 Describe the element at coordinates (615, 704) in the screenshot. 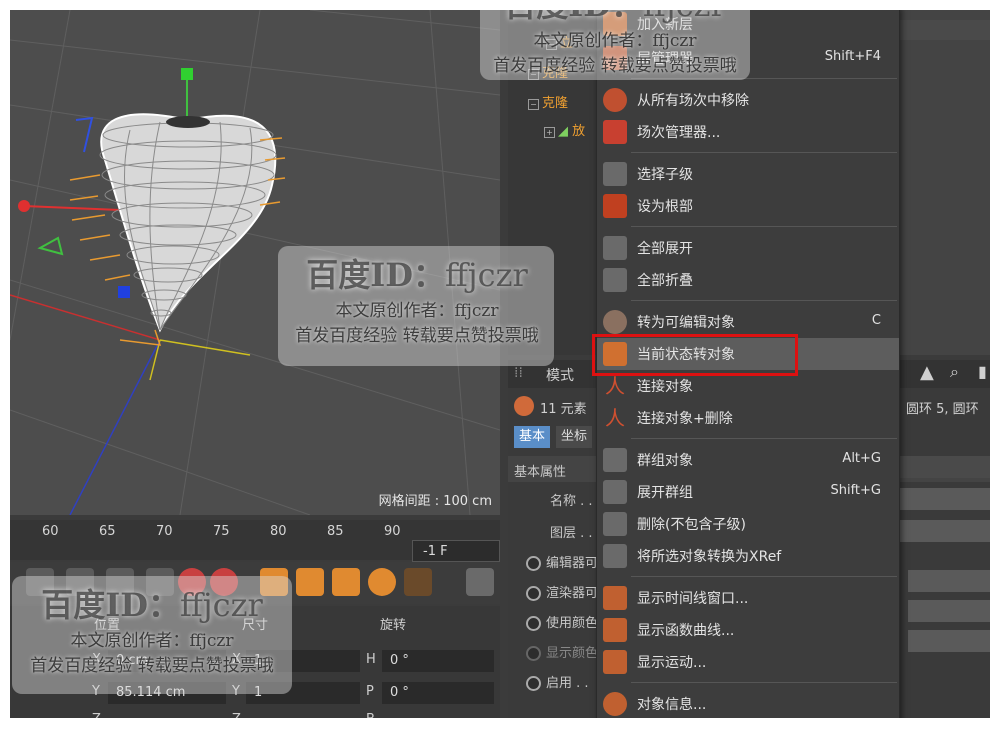

I see `object-info-icon` at that location.